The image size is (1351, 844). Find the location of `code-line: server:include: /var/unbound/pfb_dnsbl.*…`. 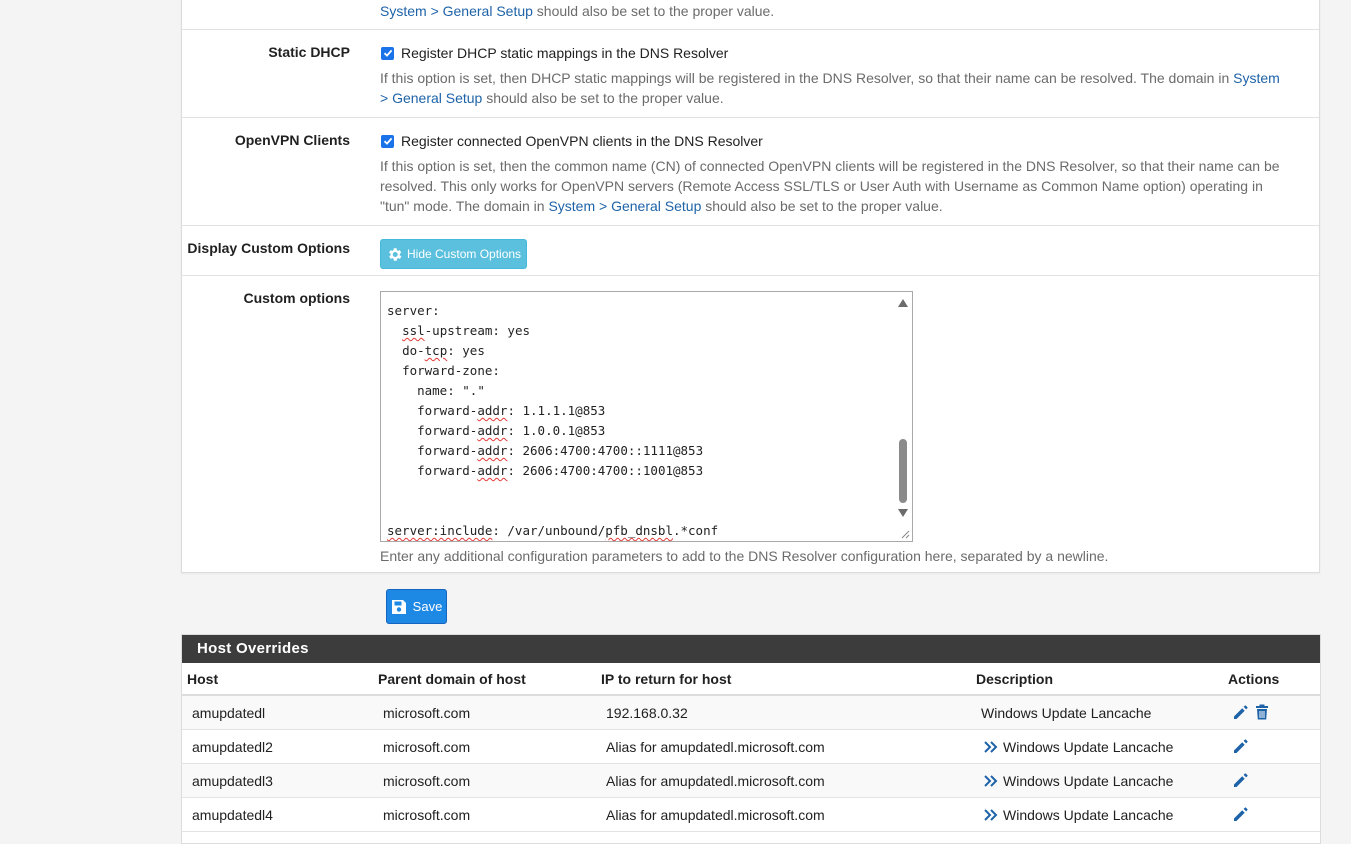

code-line: server:include: /var/unbound/pfb_dnsbl.*… is located at coordinates (553, 530).